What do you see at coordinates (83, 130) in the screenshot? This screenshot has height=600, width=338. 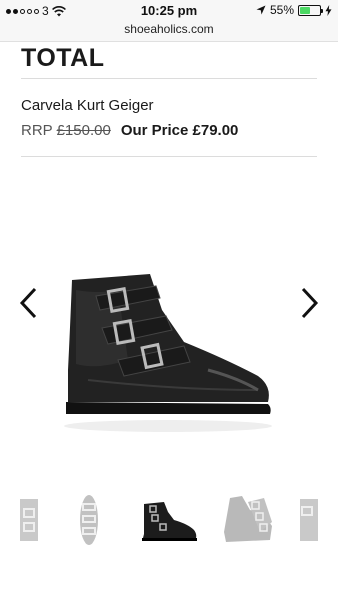 I see `rrp-price: £150.00` at bounding box center [83, 130].